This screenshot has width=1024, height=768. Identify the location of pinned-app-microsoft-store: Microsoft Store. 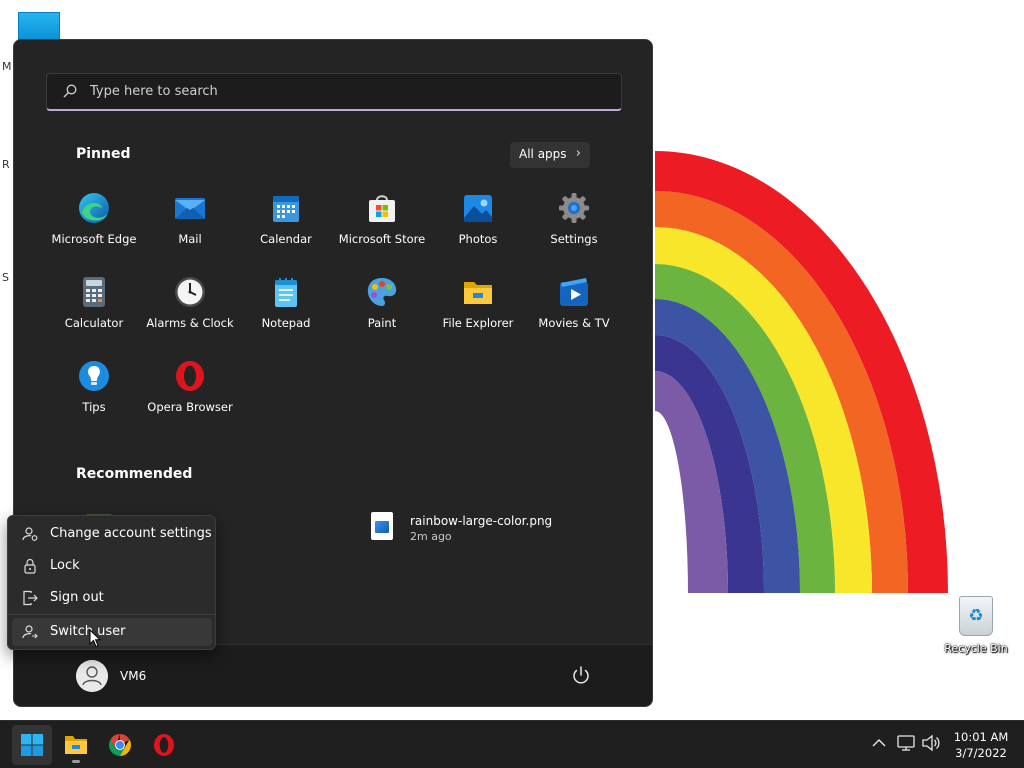
(382, 227).